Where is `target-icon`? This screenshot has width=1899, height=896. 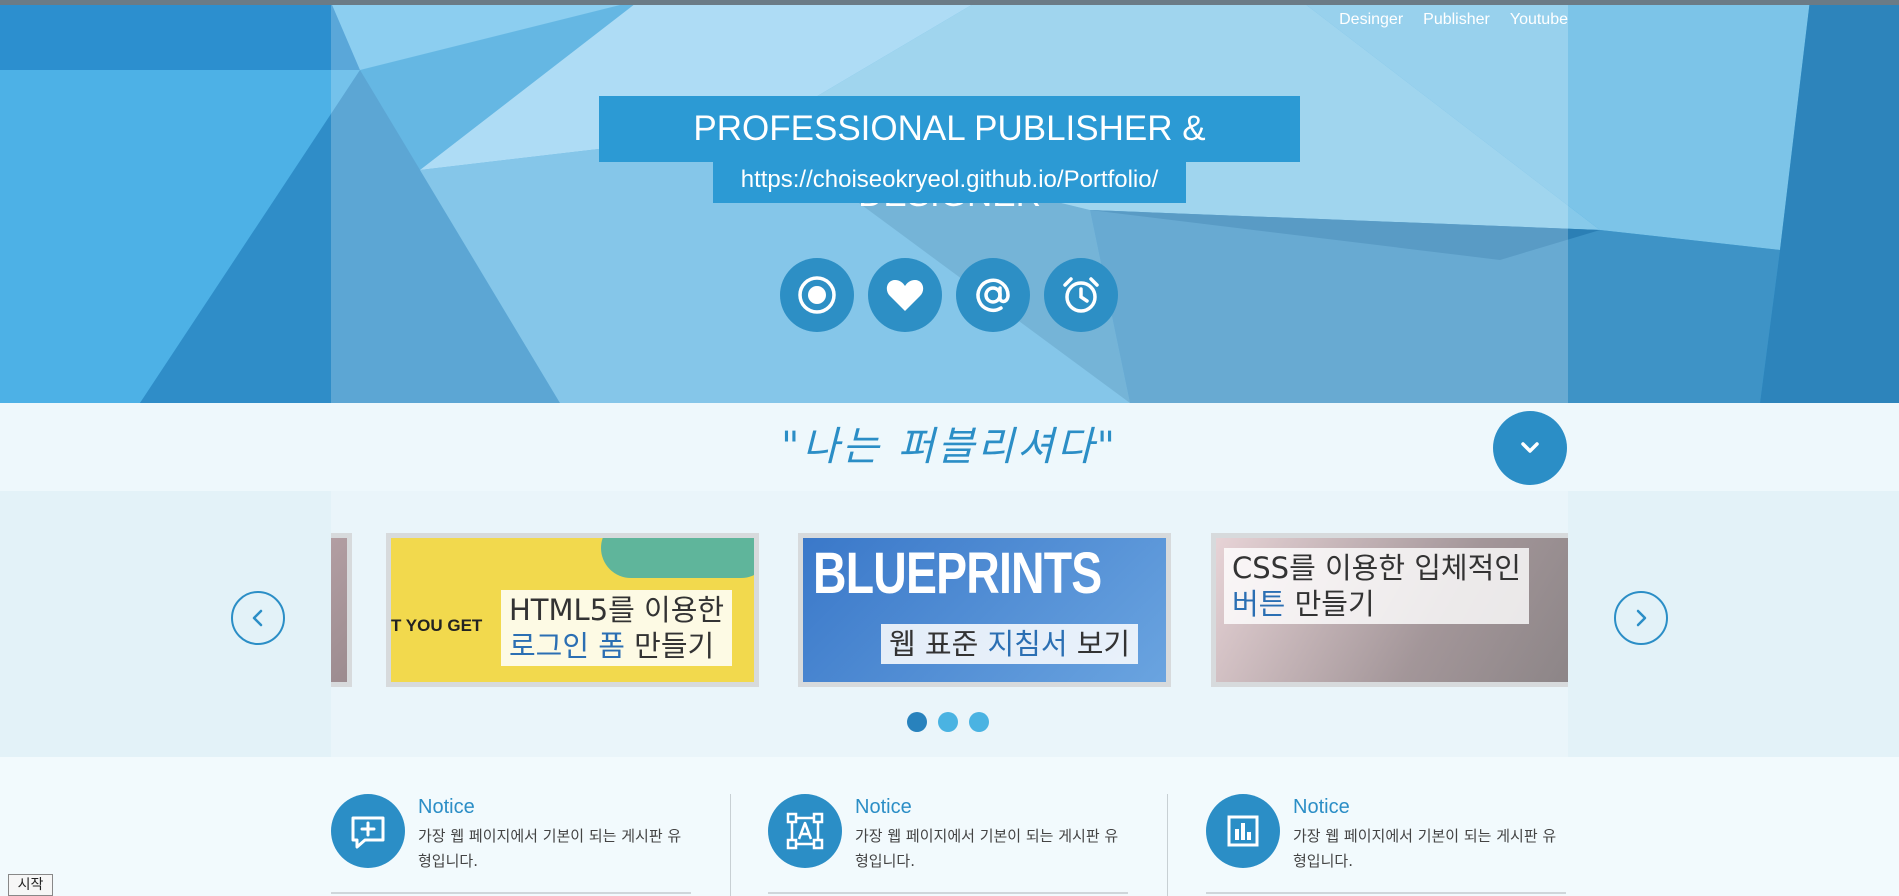 target-icon is located at coordinates (817, 295).